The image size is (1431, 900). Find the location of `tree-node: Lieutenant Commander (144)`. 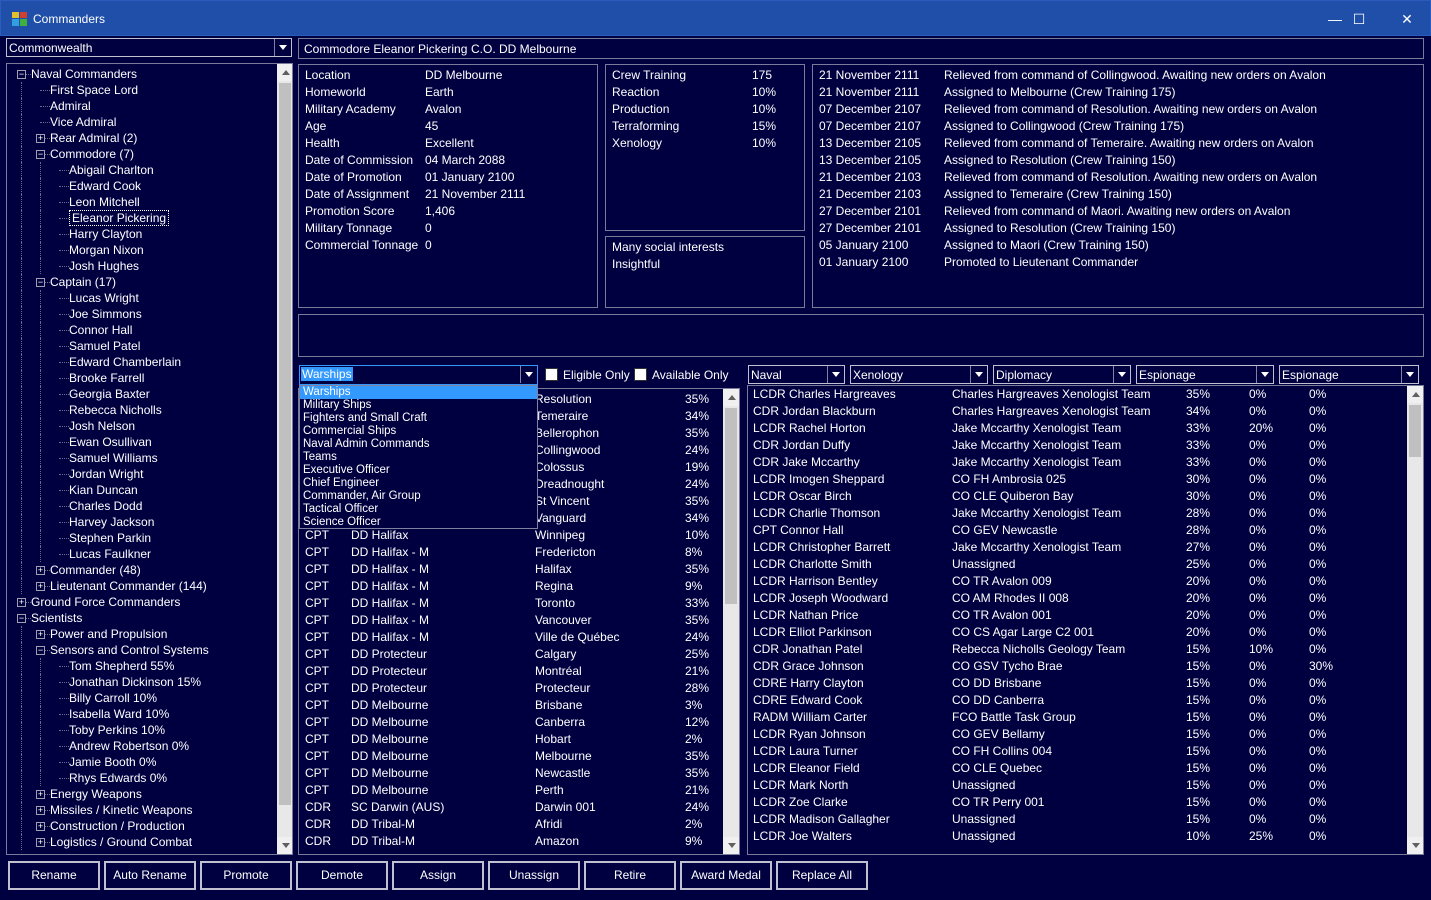

tree-node: Lieutenant Commander (144) is located at coordinates (128, 586).